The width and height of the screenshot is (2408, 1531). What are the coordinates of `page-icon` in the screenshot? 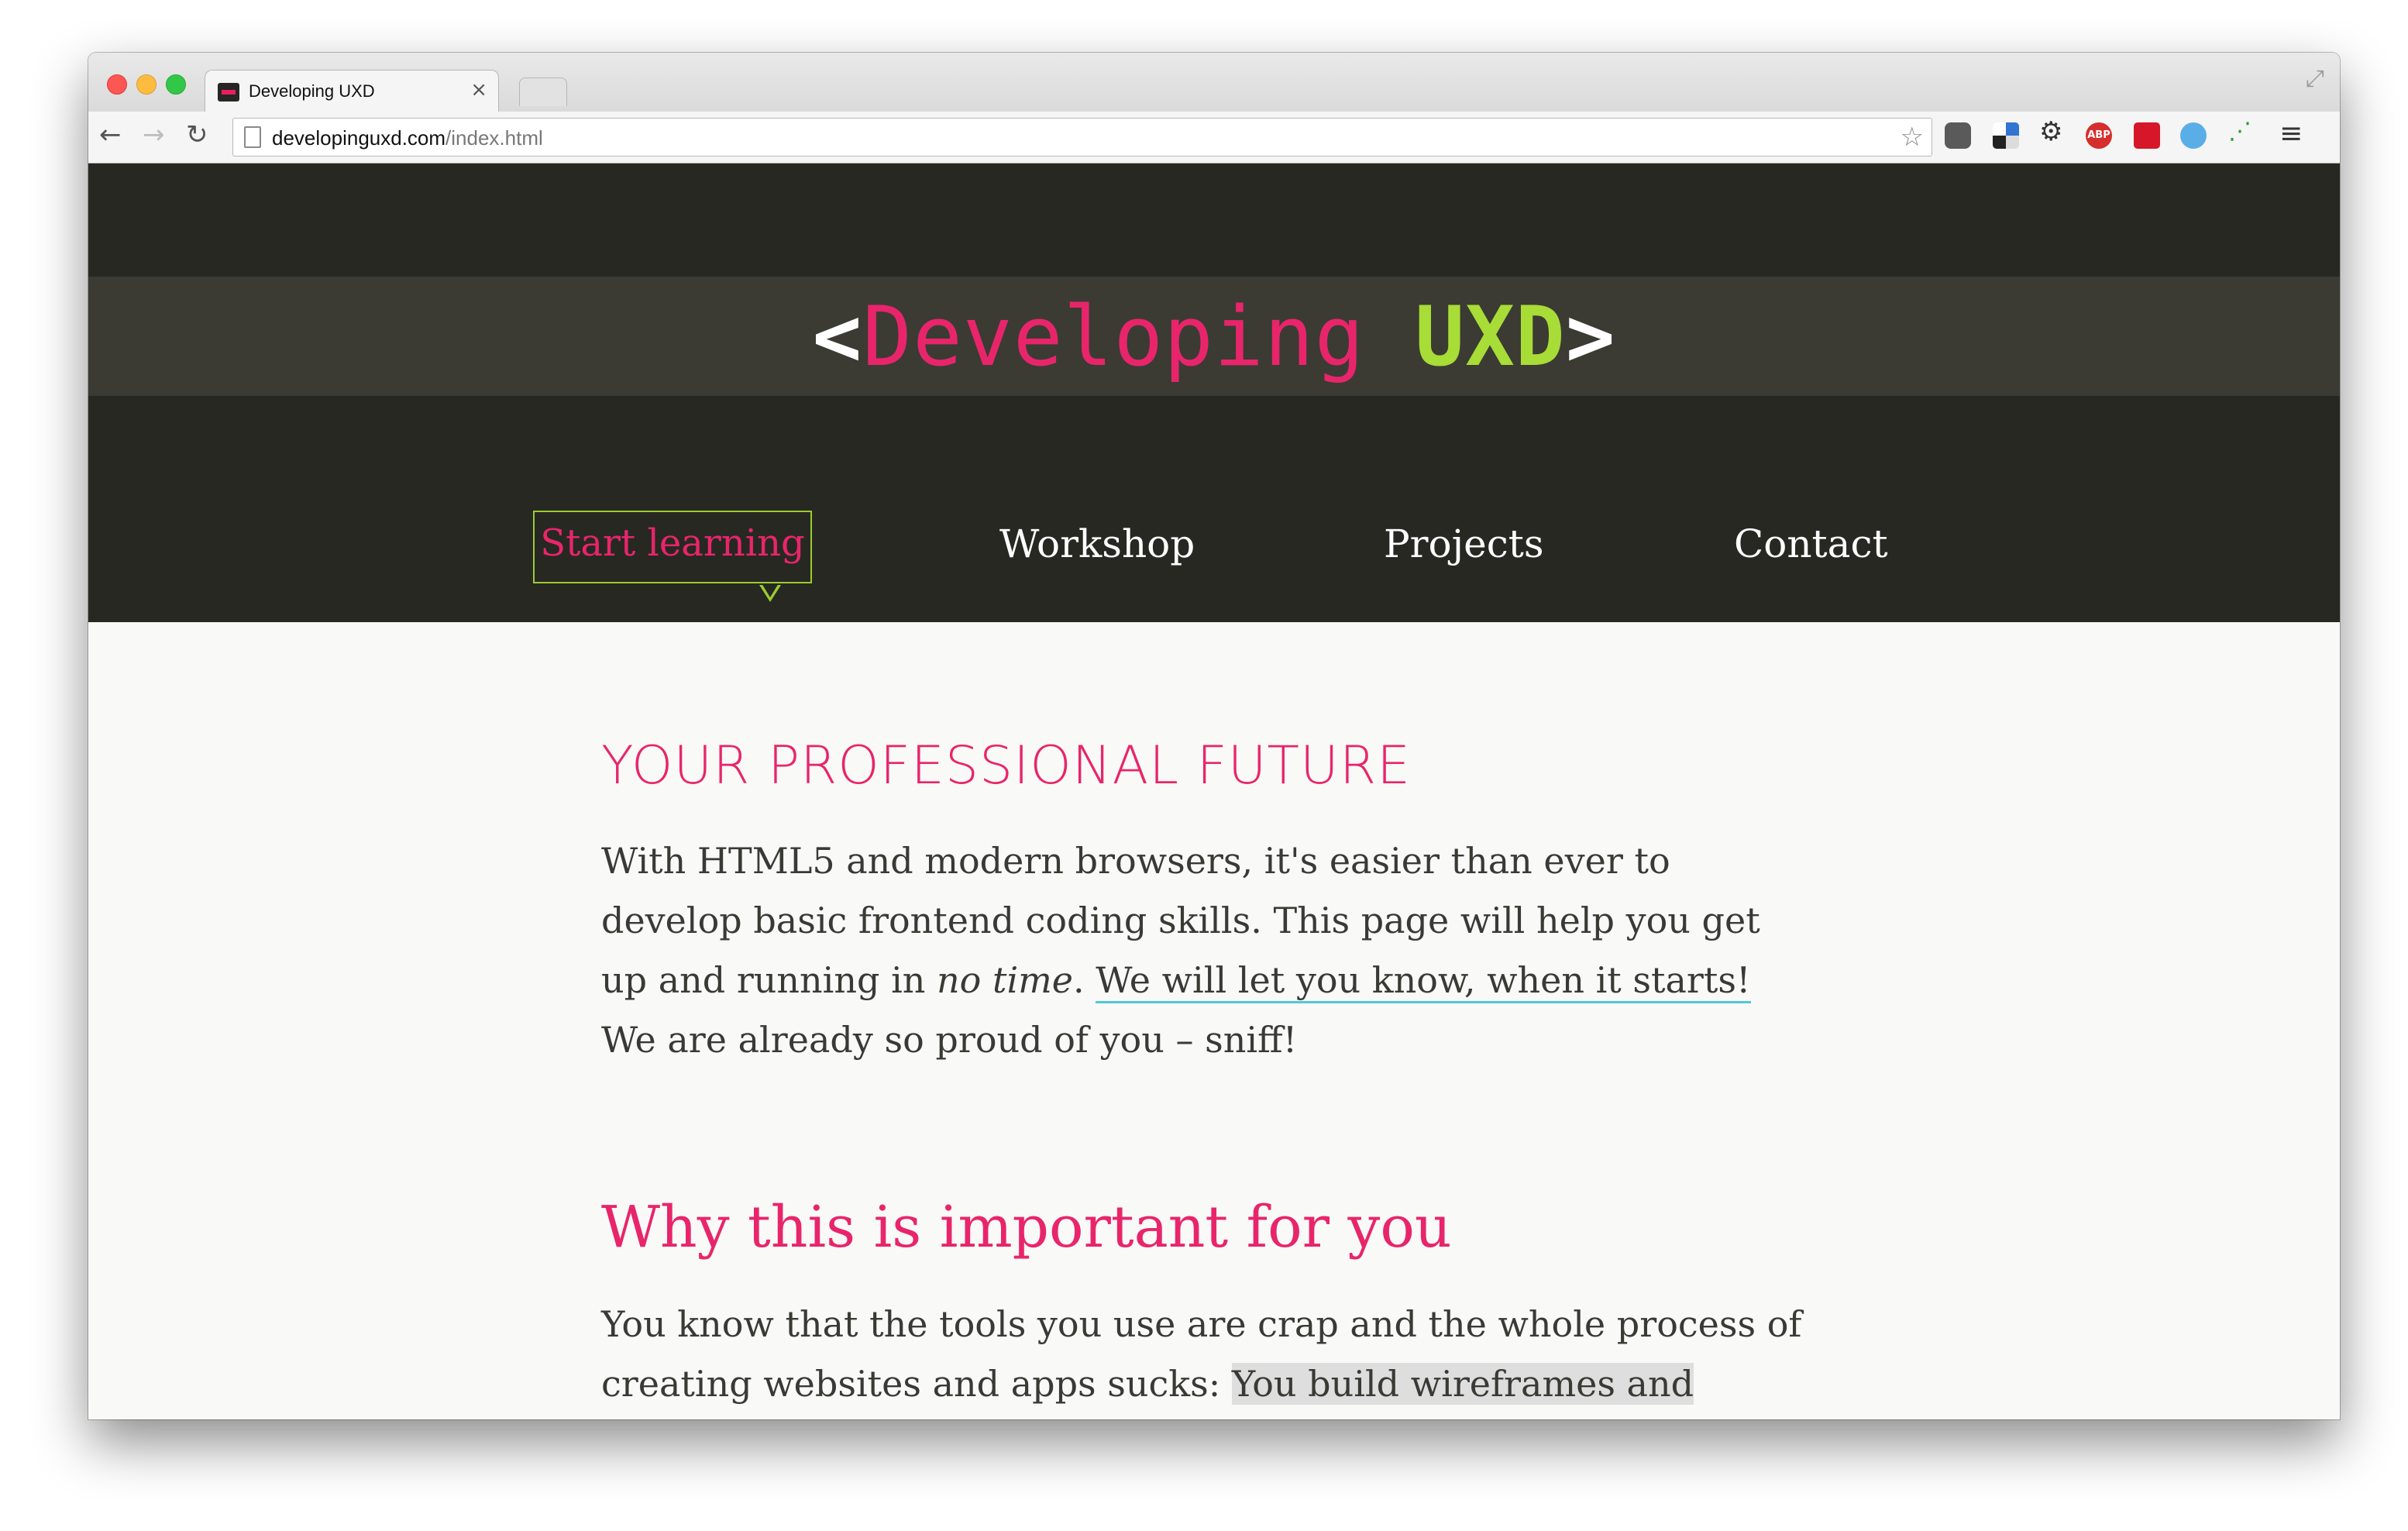 It's located at (252, 137).